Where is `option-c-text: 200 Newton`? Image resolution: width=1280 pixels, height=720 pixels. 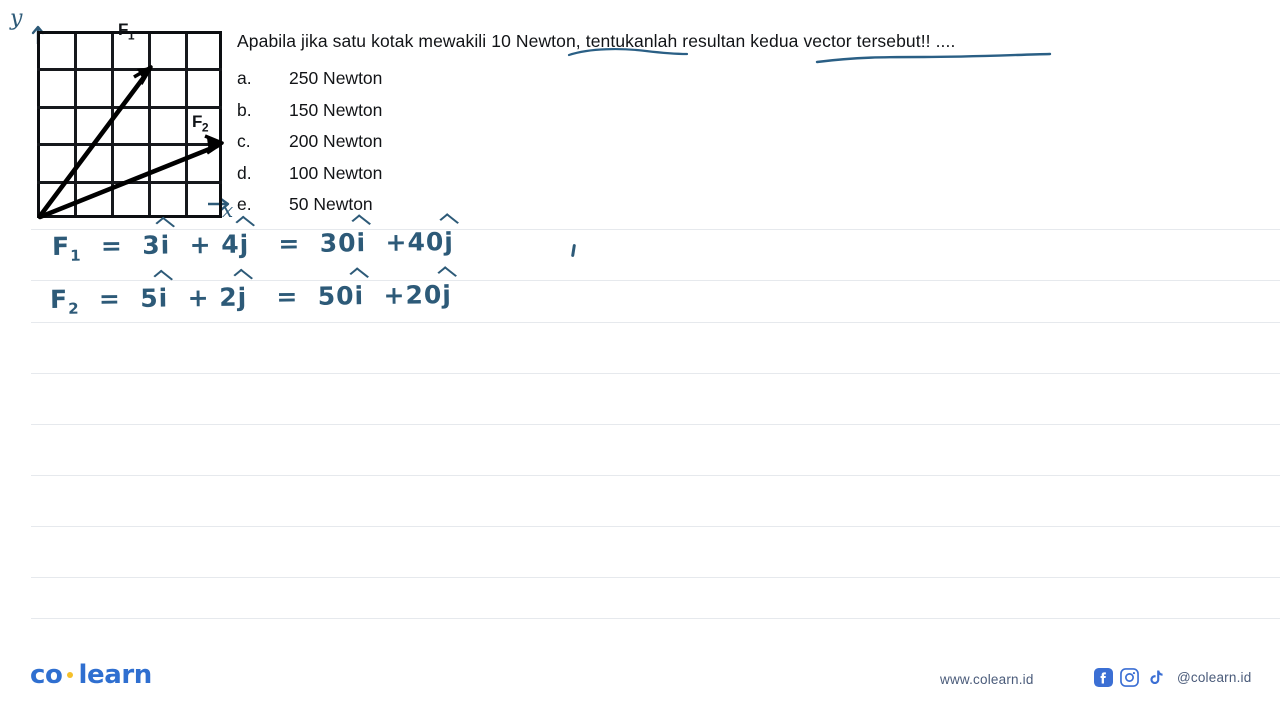
option-c-text: 200 Newton is located at coordinates (336, 141).